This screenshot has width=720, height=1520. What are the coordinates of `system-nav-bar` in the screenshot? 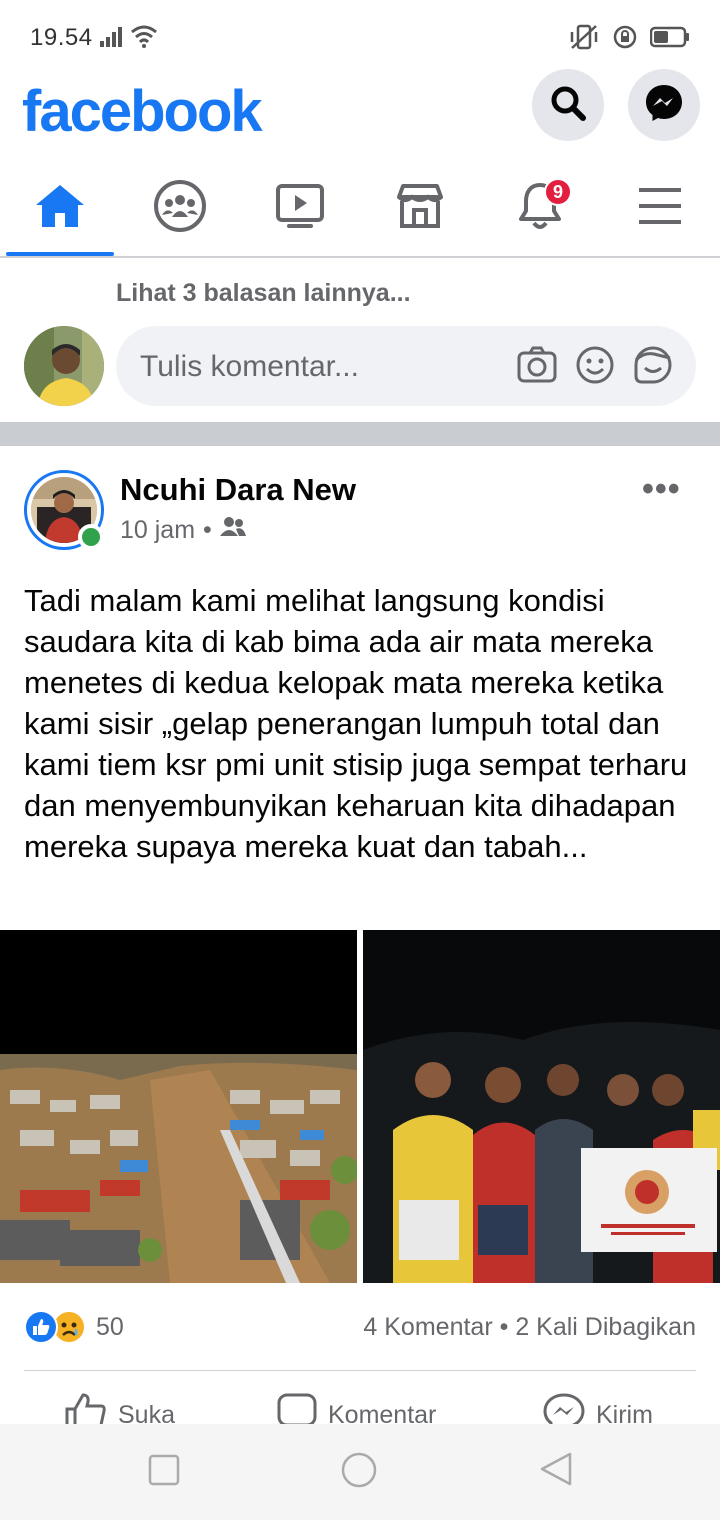 It's located at (360, 1472).